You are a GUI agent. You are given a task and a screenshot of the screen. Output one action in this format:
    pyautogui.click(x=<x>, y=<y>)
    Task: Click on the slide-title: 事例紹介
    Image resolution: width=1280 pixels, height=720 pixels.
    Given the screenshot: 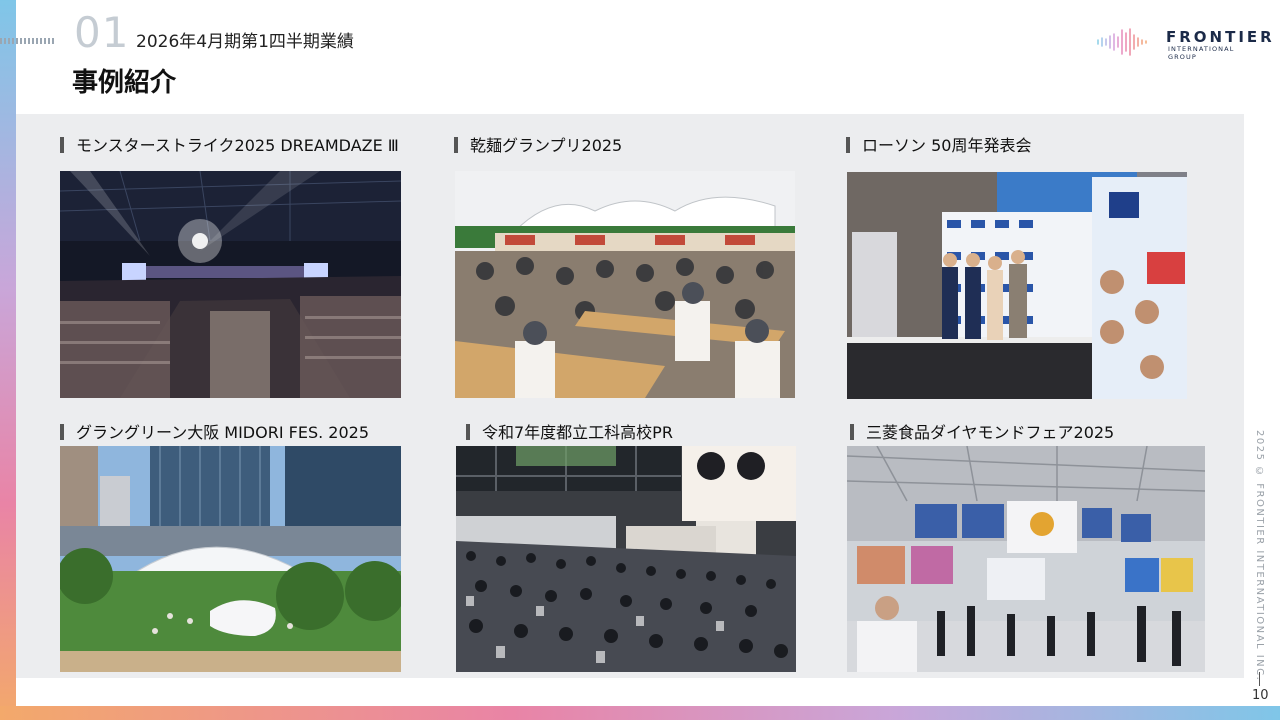 What is the action you would take?
    pyautogui.click(x=124, y=83)
    